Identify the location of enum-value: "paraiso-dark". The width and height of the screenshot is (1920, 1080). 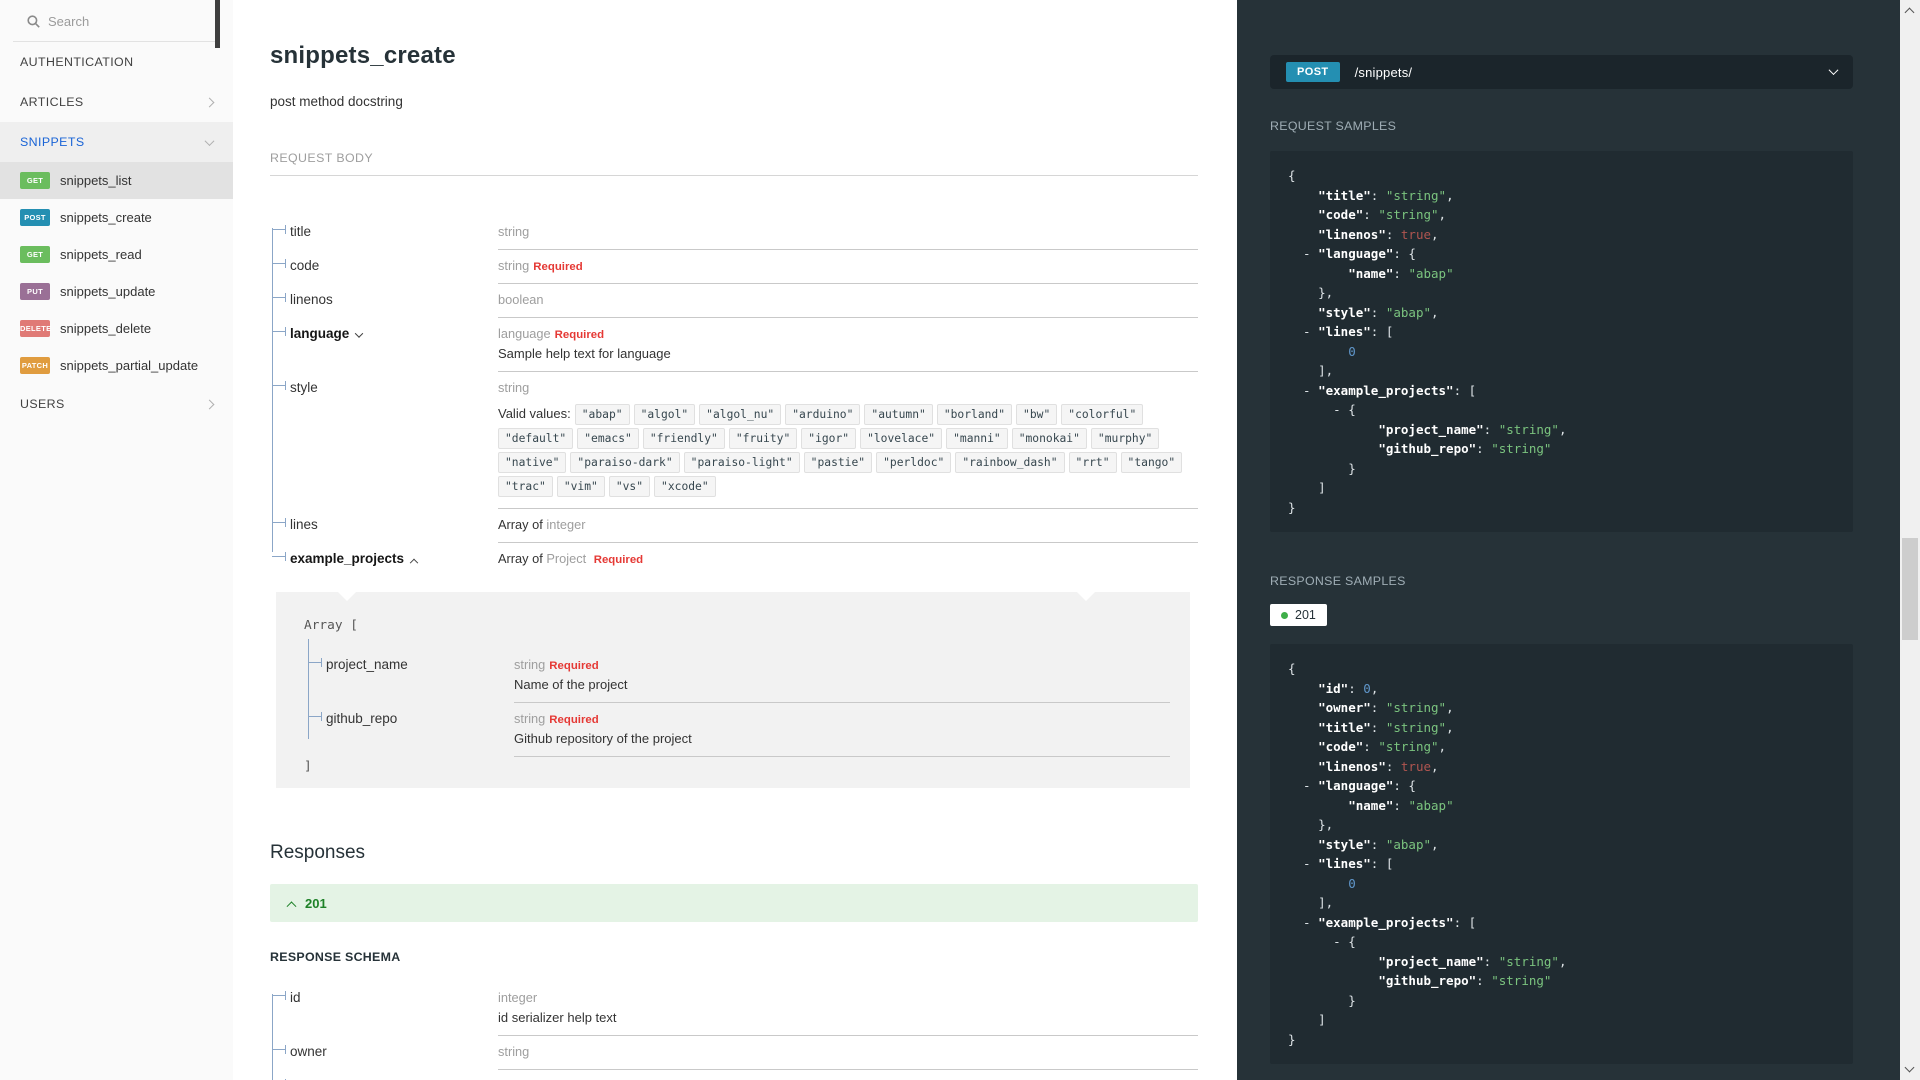
(625, 462).